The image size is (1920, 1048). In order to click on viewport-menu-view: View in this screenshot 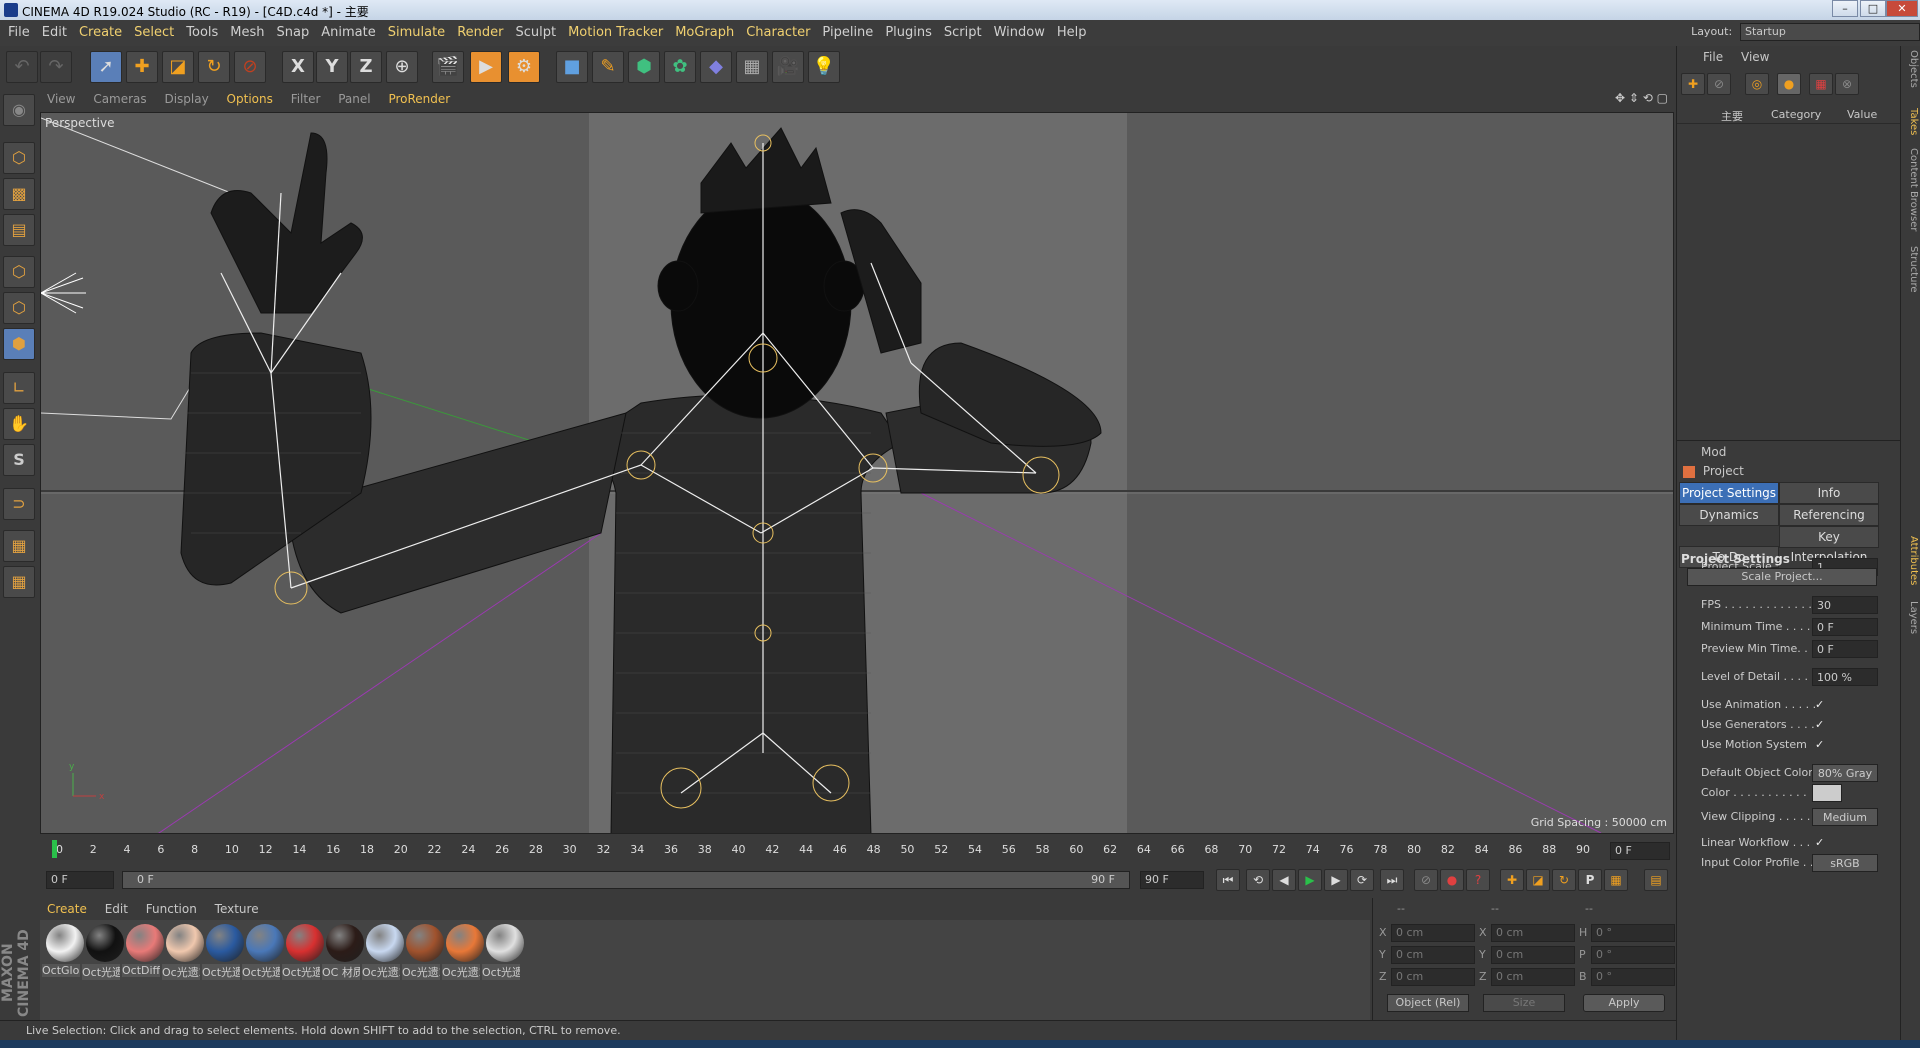, I will do `click(61, 99)`.